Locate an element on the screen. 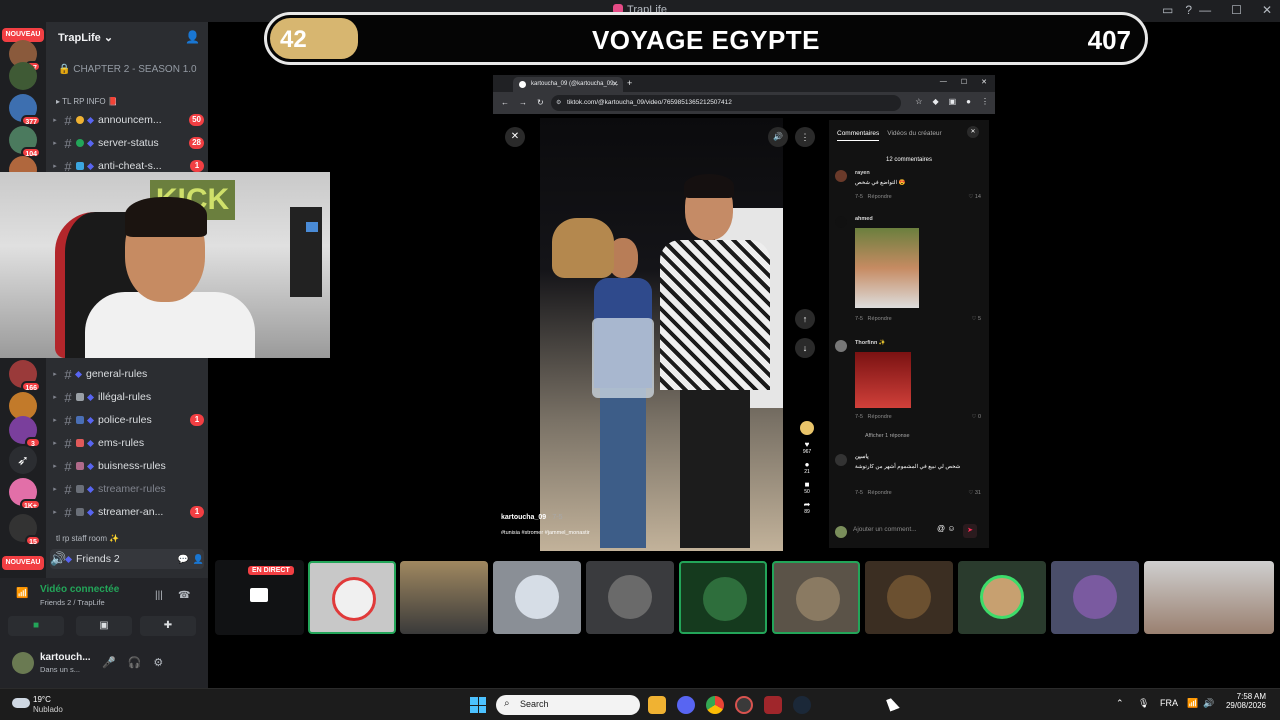  post-comment-button: ➤ is located at coordinates (970, 531).